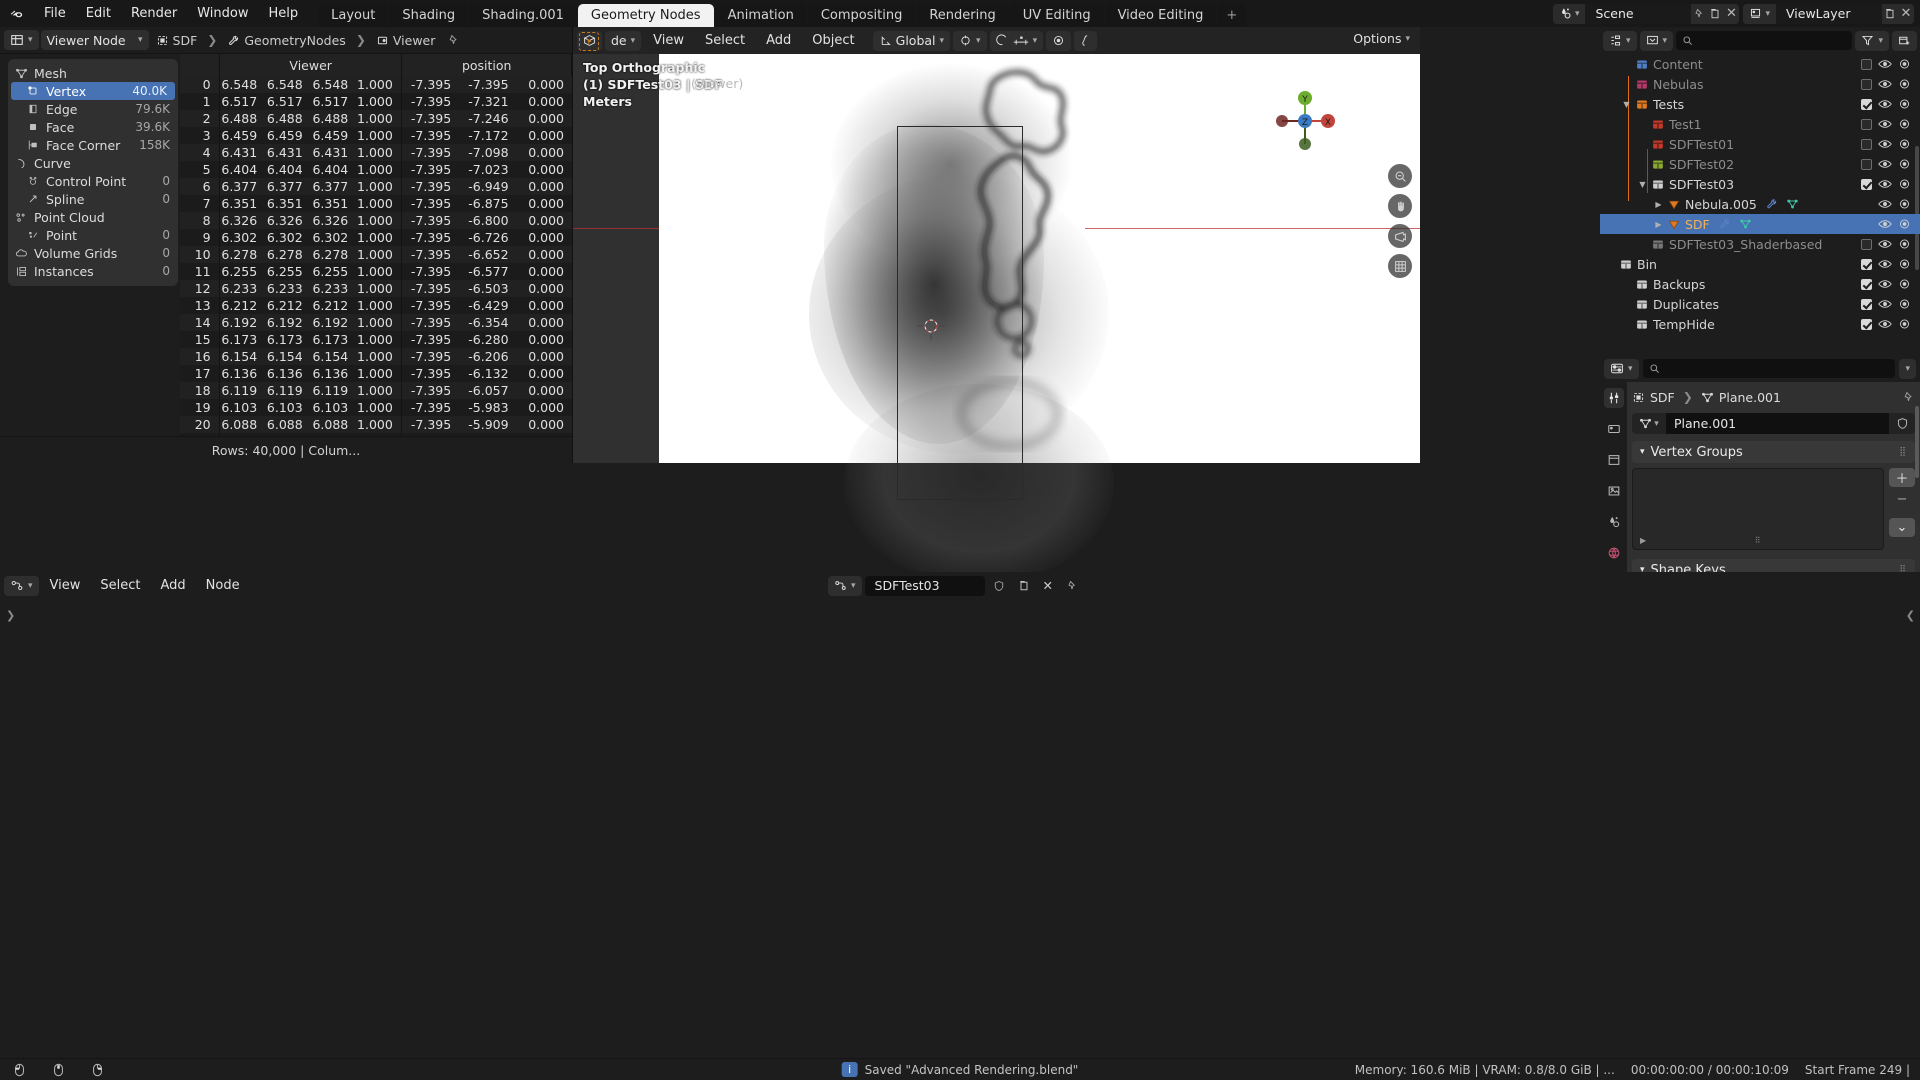 The height and width of the screenshot is (1080, 1920). I want to click on viewport-menu-object: Object, so click(833, 40).